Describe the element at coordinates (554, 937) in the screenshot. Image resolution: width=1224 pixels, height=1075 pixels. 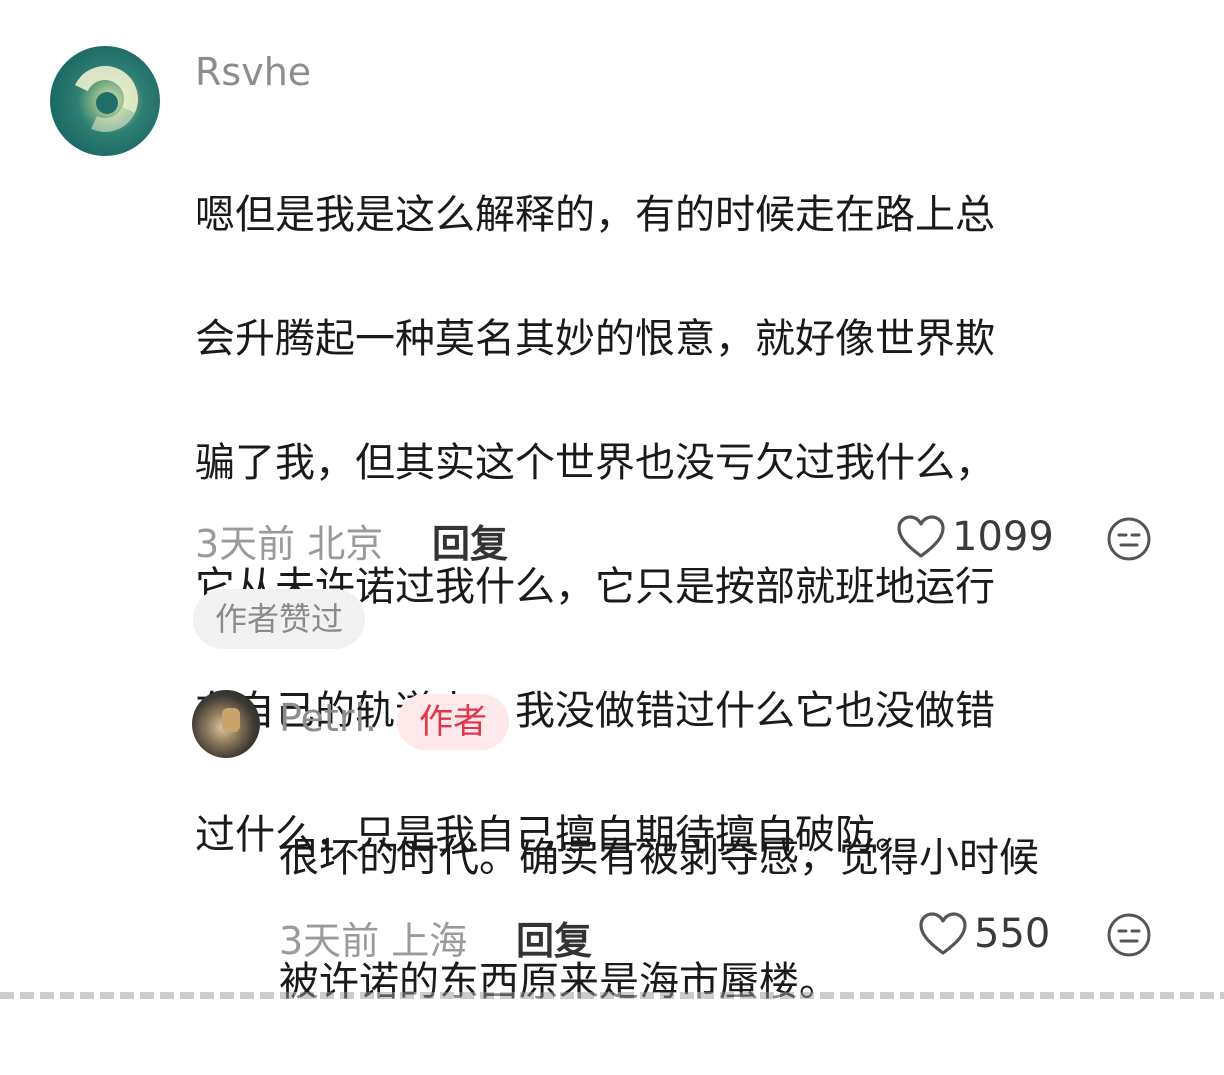
I see `reply-reply-button: 回复` at that location.